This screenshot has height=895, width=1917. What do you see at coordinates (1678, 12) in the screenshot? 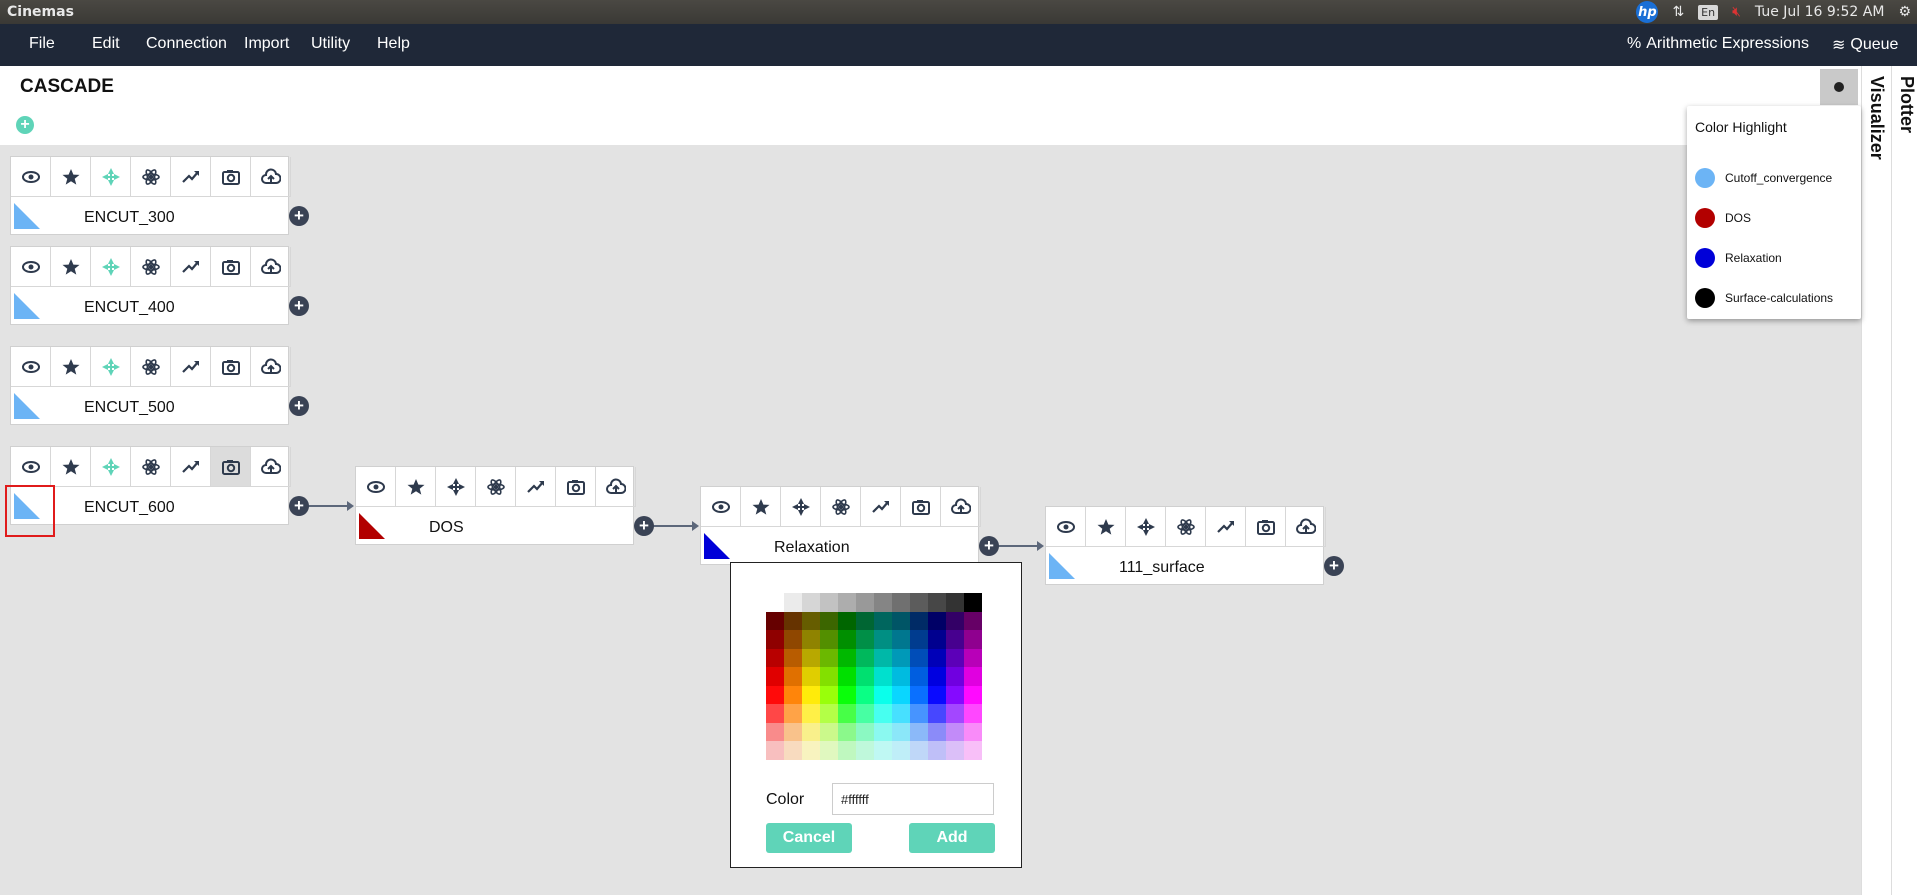
I see `network-icon: ⇅` at bounding box center [1678, 12].